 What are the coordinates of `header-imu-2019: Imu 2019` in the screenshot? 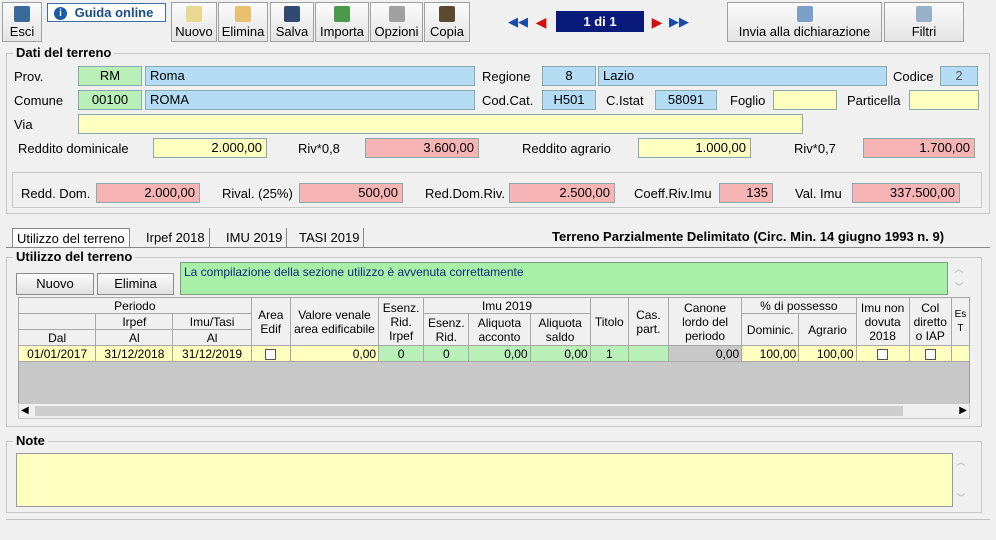 It's located at (507, 305).